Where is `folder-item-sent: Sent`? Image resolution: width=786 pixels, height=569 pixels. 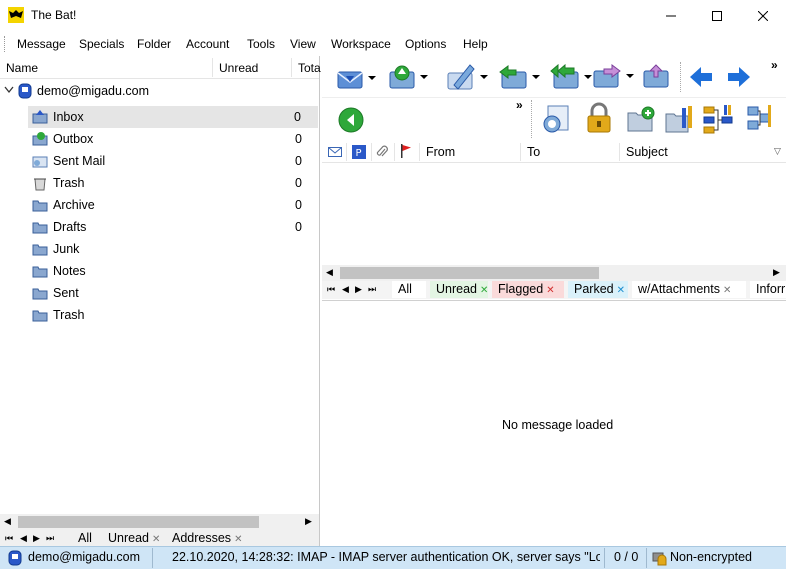
folder-item-sent: Sent is located at coordinates (173, 293).